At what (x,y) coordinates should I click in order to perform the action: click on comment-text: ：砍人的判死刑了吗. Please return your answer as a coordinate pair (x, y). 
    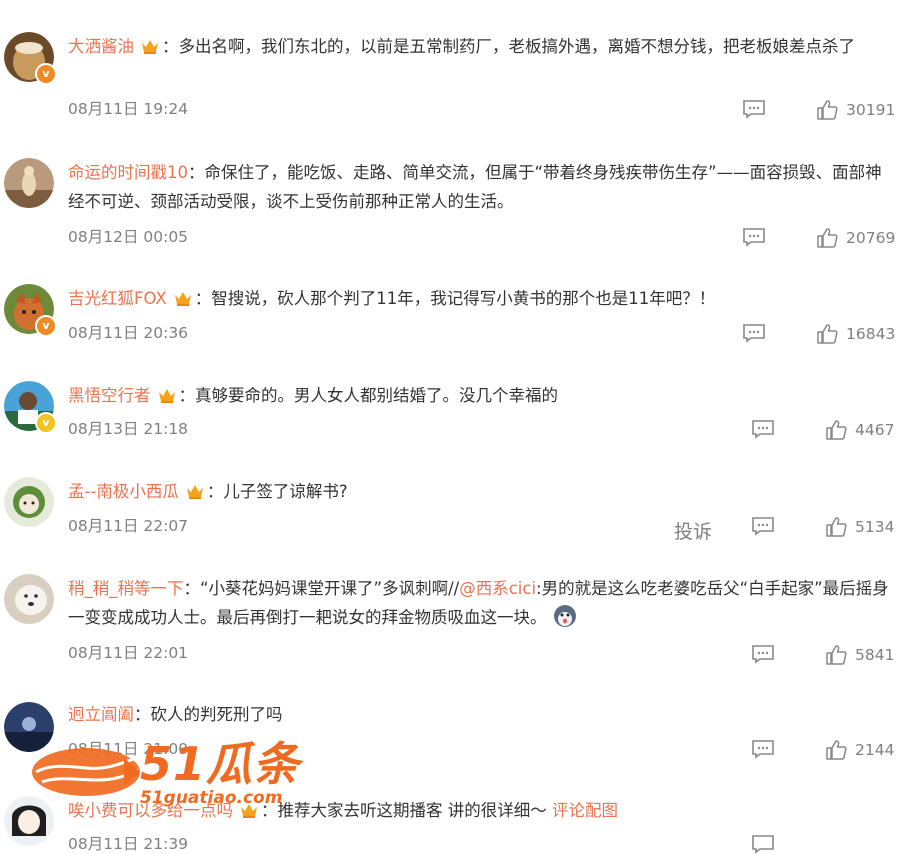
    Looking at the image, I should click on (208, 714).